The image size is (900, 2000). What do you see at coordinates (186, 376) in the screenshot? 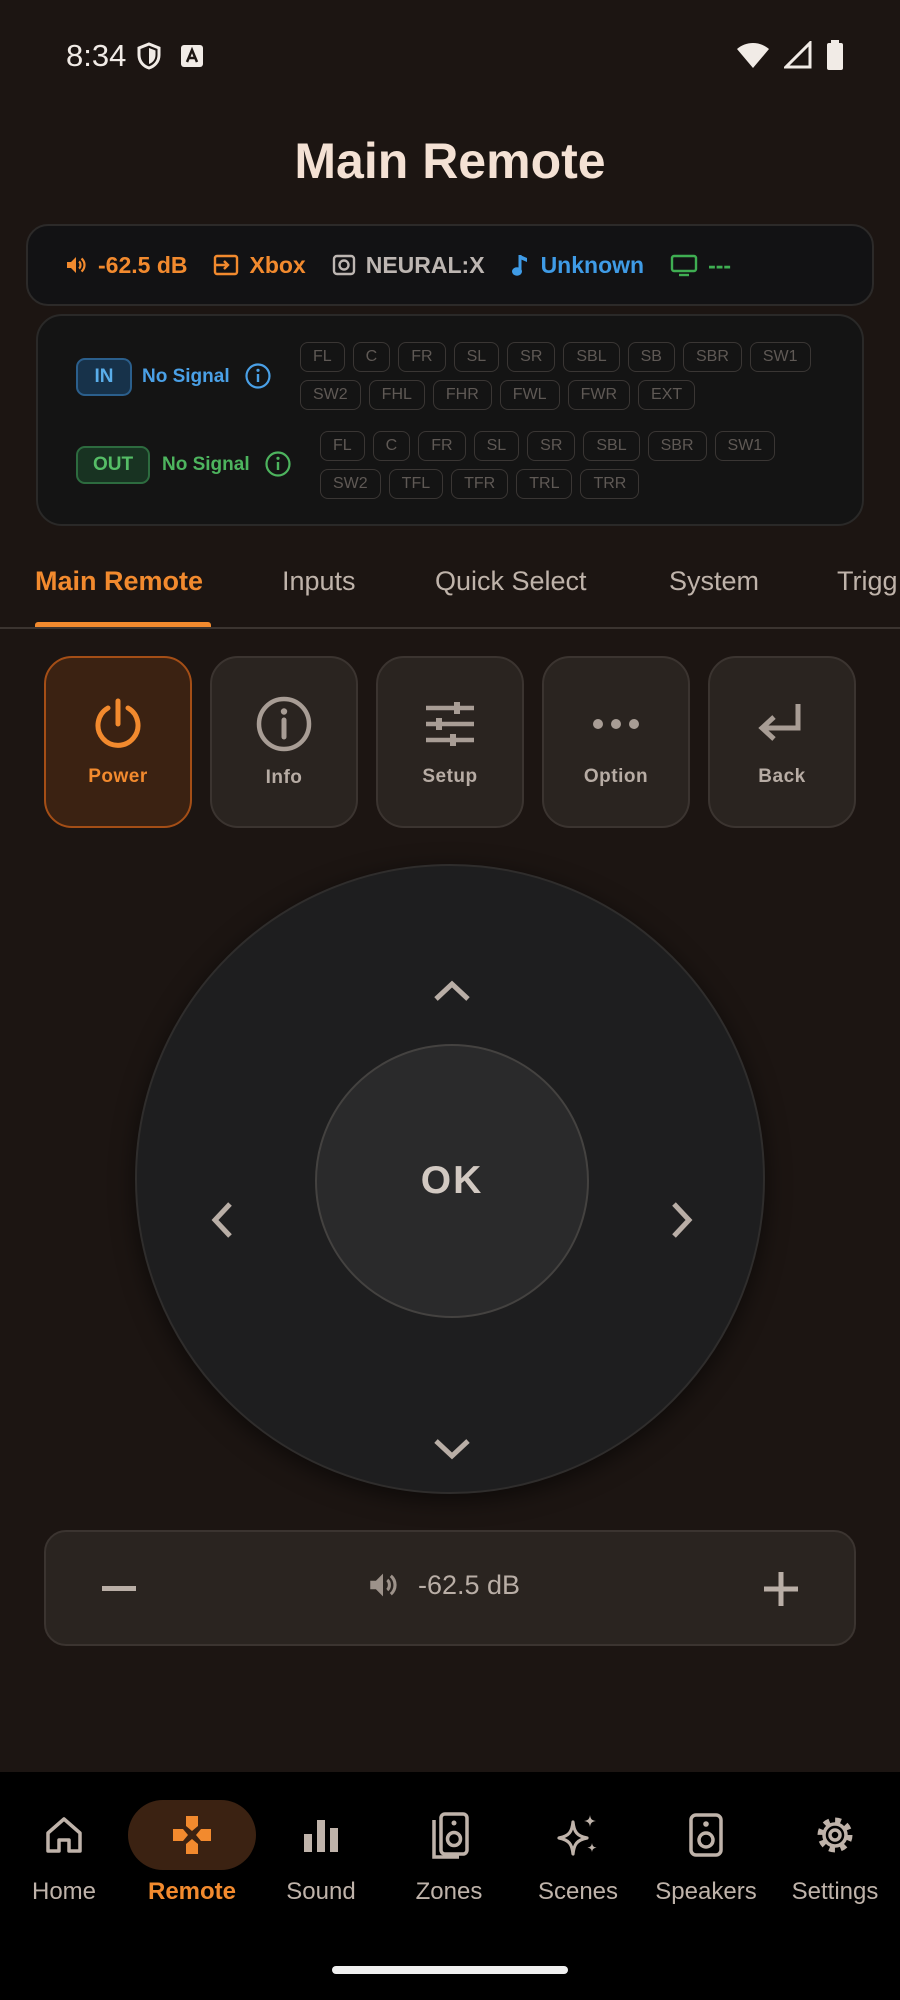
I see `input-signal-status: No Signal` at bounding box center [186, 376].